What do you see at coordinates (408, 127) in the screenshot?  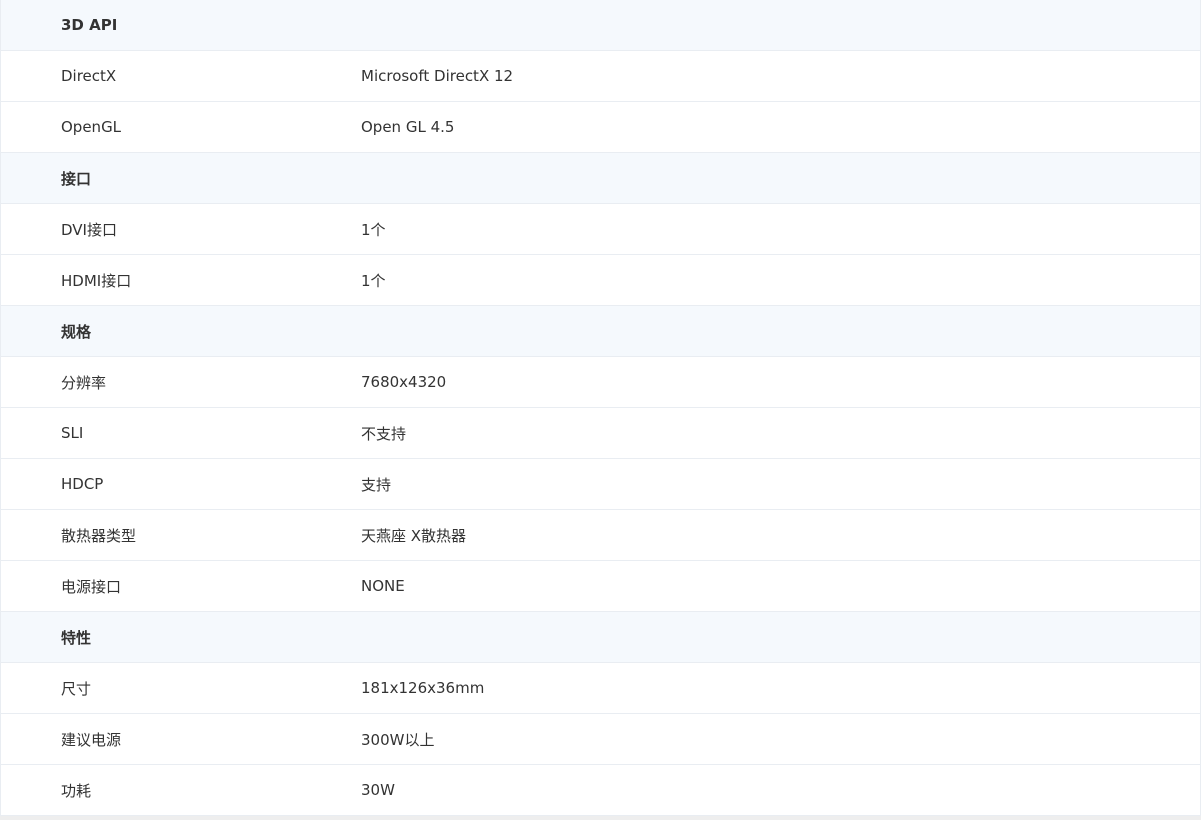 I see `spec-value: Open GL 4.5` at bounding box center [408, 127].